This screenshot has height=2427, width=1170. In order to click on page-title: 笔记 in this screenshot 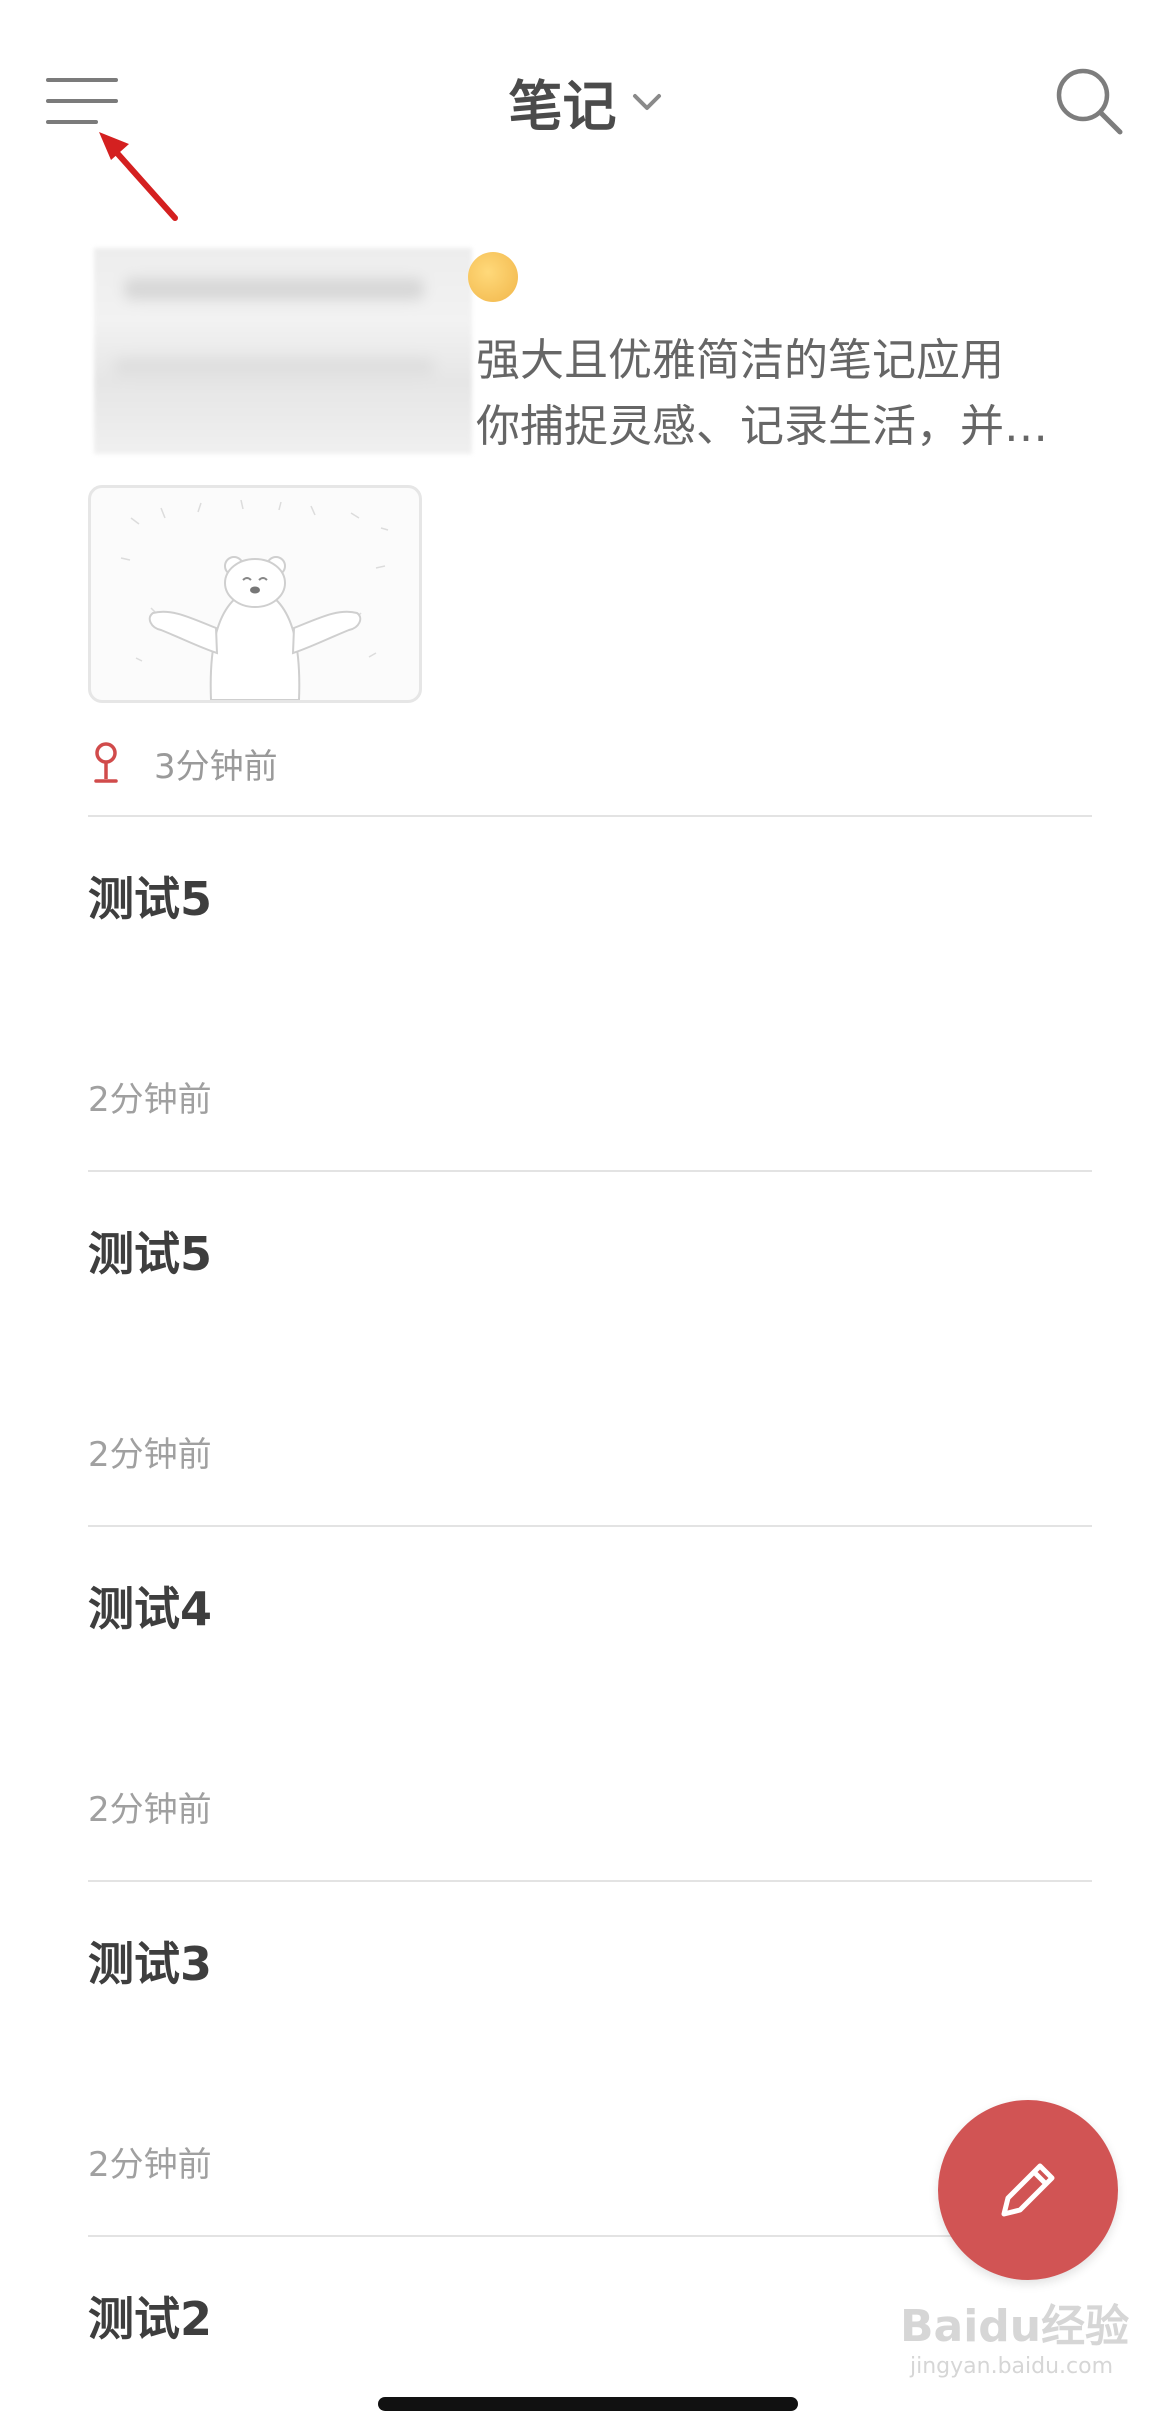, I will do `click(562, 106)`.